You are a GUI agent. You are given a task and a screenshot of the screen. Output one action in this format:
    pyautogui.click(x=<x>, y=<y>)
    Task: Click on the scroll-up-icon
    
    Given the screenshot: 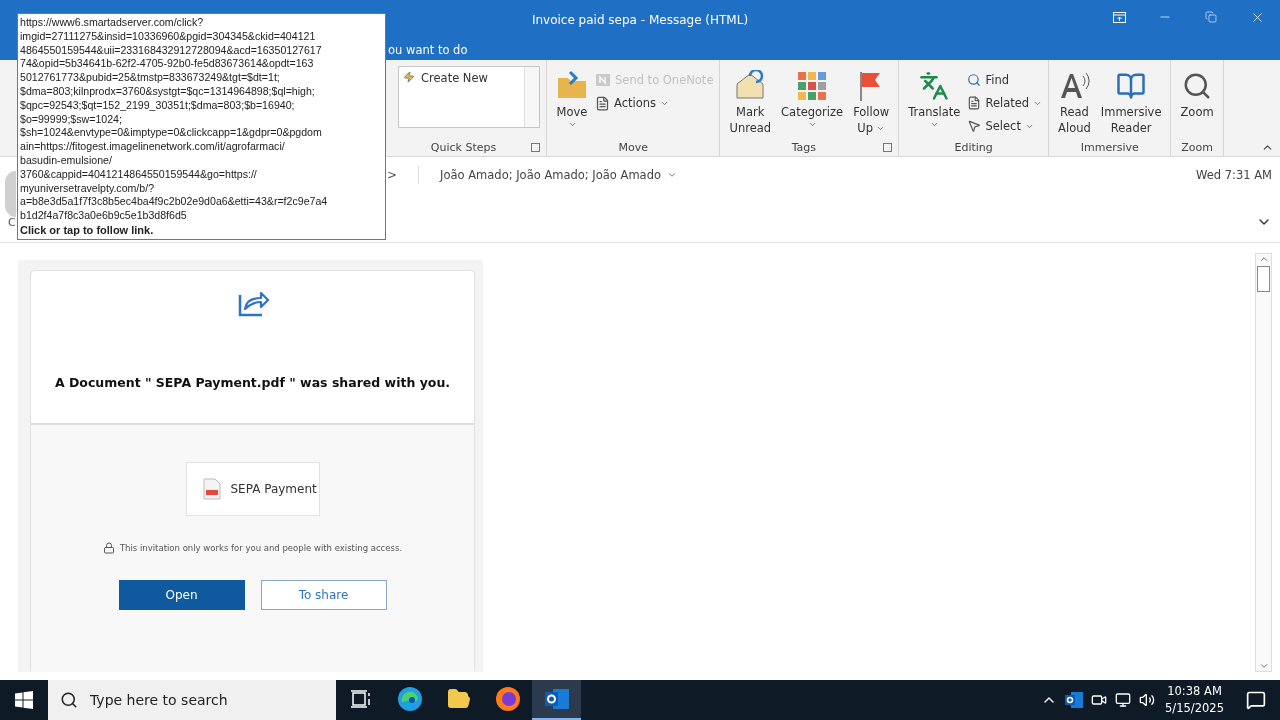 What is the action you would take?
    pyautogui.click(x=1263, y=259)
    